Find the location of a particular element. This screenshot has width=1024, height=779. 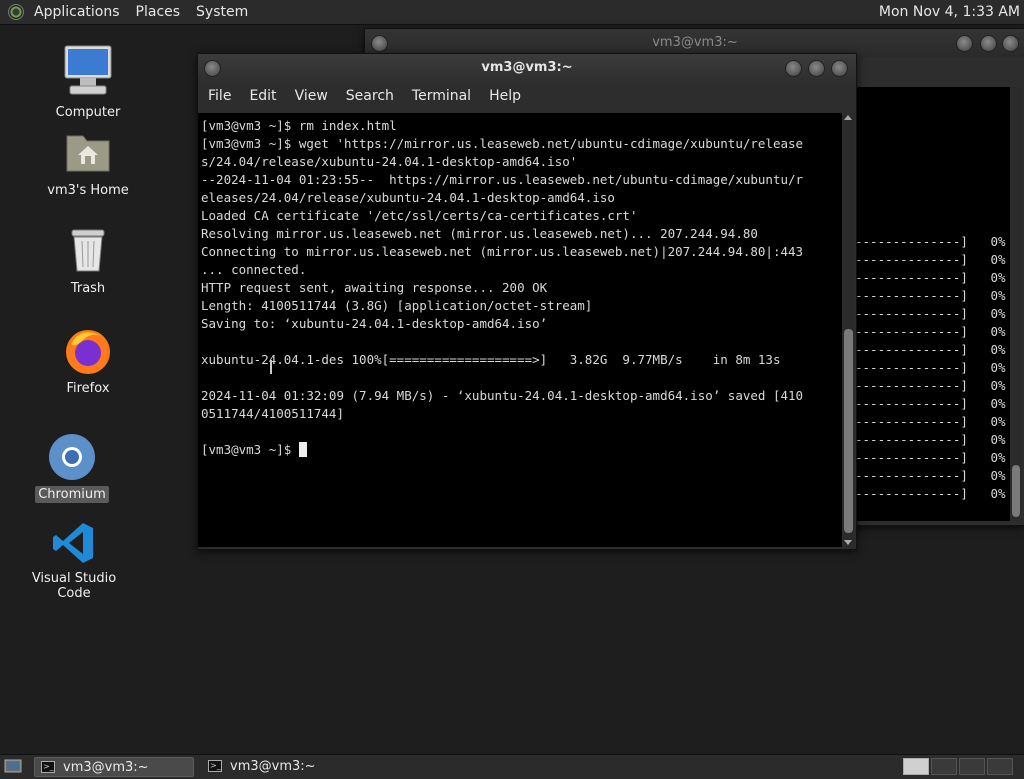

trash-icon is located at coordinates (88, 250).